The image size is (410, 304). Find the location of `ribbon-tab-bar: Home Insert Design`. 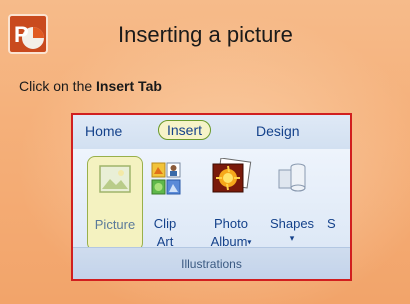

ribbon-tab-bar: Home Insert Design is located at coordinates (211, 132).